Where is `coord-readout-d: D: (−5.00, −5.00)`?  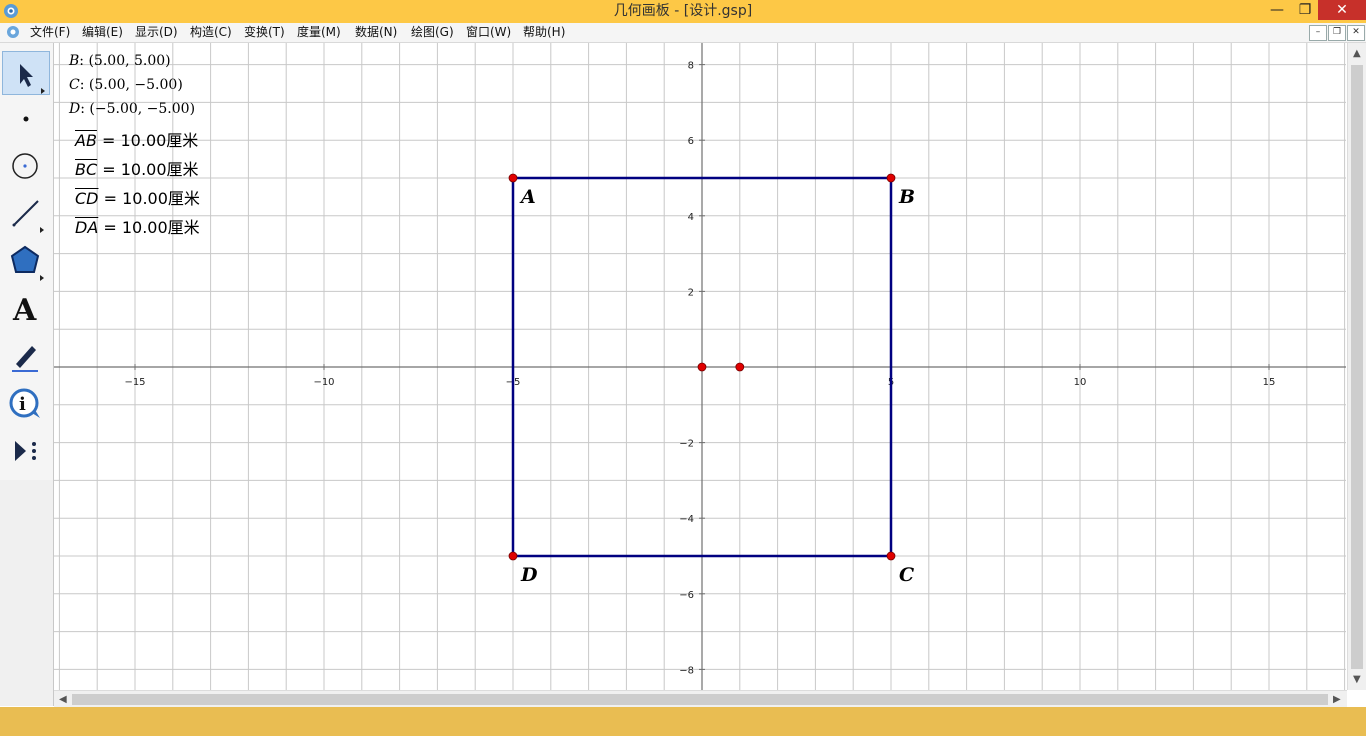
coord-readout-d: D: (−5.00, −5.00) is located at coordinates (132, 109).